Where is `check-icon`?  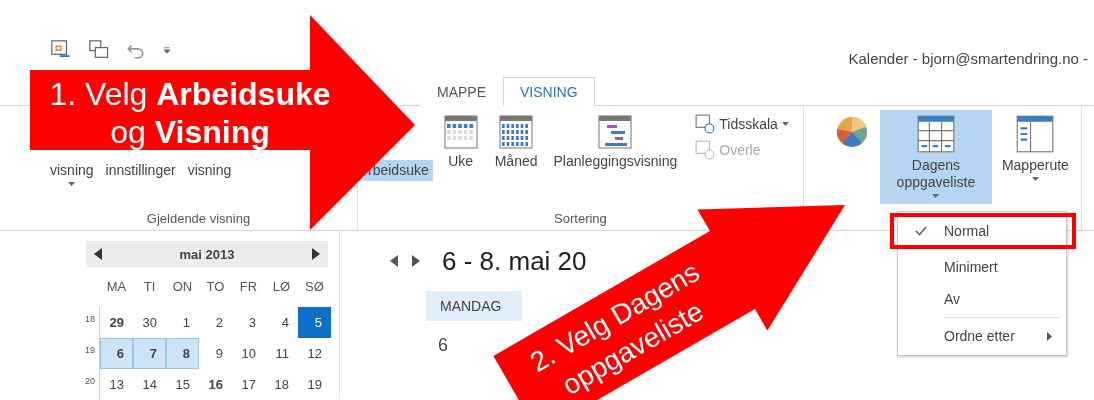
check-icon is located at coordinates (921, 231).